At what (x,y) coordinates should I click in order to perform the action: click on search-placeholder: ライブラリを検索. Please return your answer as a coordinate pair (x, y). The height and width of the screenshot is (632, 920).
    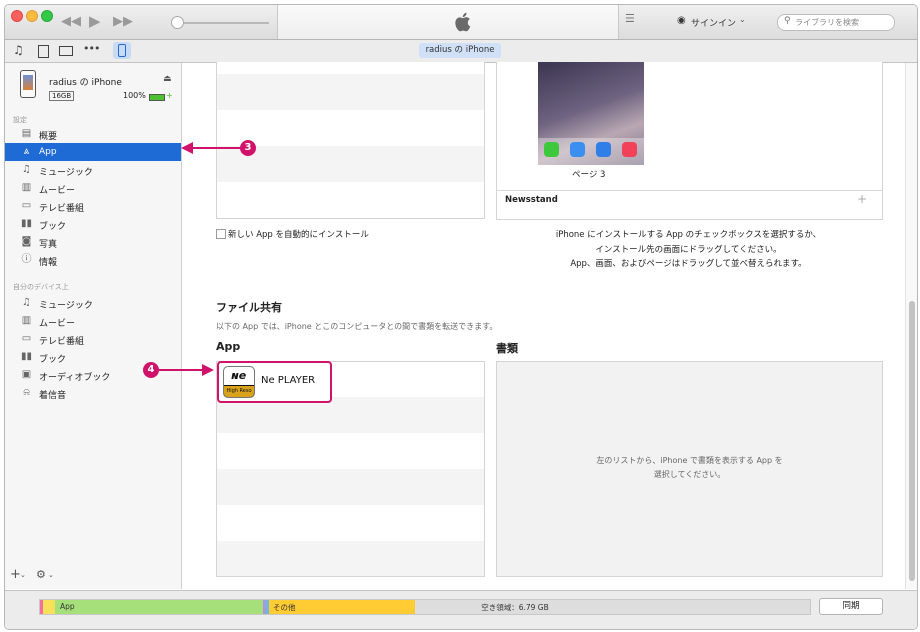
    Looking at the image, I should click on (827, 22).